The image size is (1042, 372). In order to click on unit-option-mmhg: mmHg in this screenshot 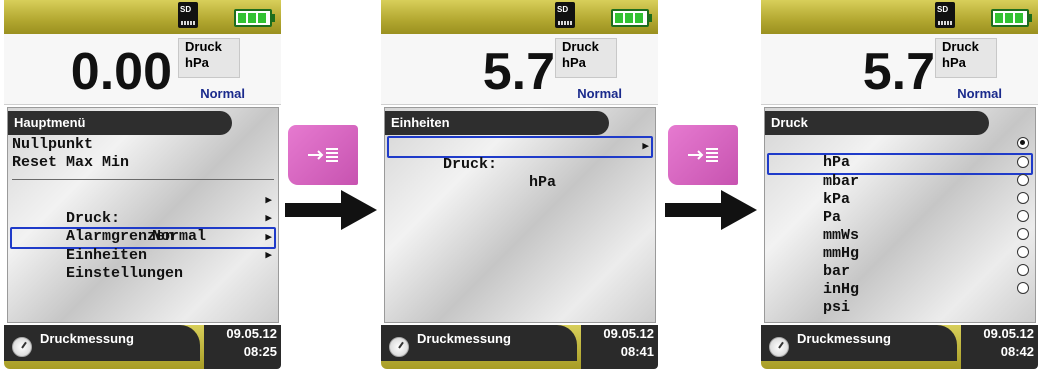, I will do `click(900, 244)`.